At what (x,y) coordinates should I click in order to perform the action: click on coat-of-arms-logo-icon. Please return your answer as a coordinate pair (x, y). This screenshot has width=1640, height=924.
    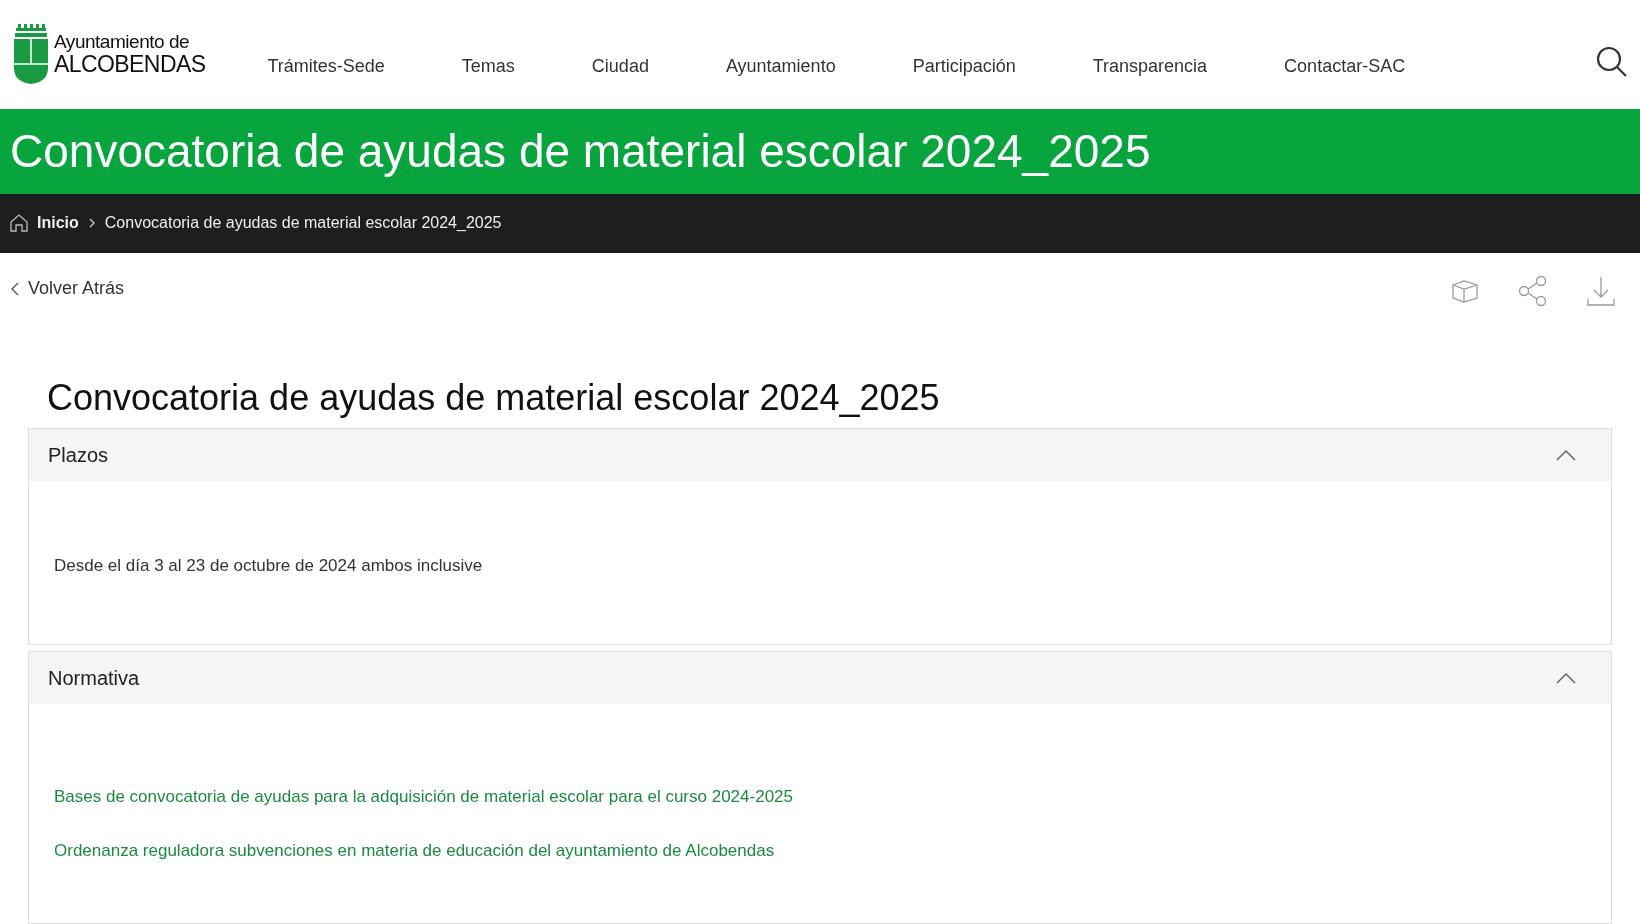
    Looking at the image, I should click on (31, 54).